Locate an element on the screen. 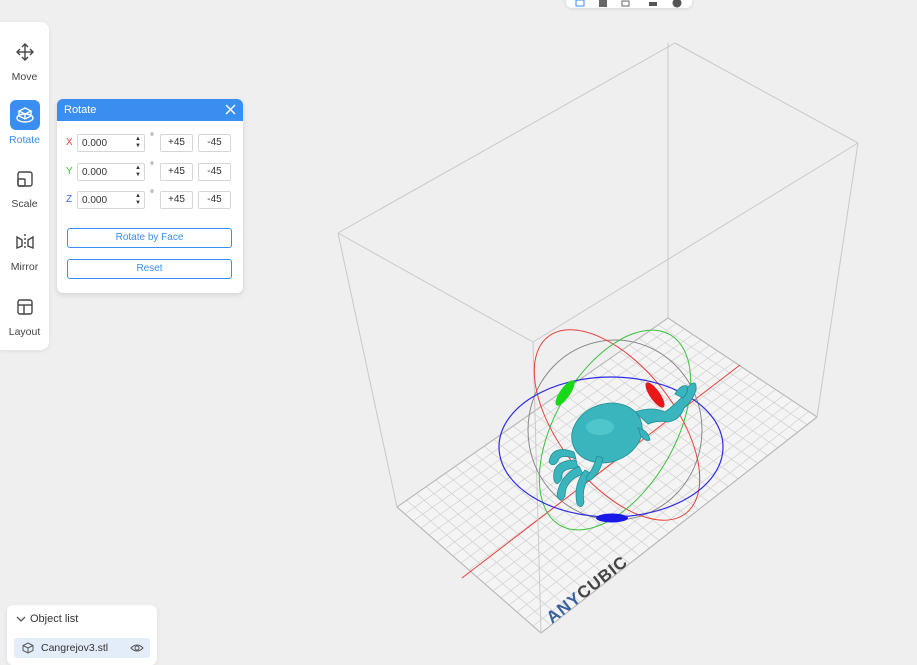 Image resolution: width=917 pixels, height=665 pixels. rotate-z-spinner-icon: ▲ ▼ is located at coordinates (138, 200).